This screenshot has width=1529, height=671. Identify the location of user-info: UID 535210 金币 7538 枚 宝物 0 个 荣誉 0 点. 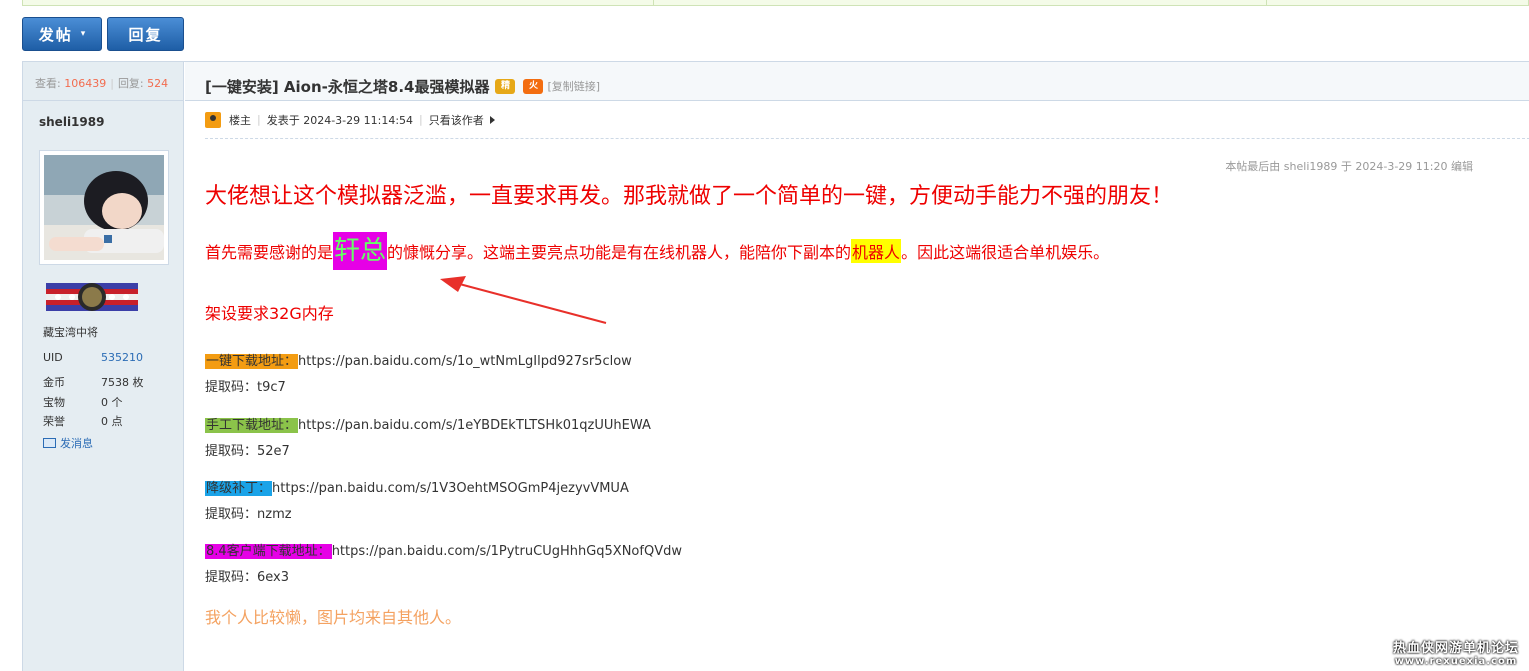
(108, 389).